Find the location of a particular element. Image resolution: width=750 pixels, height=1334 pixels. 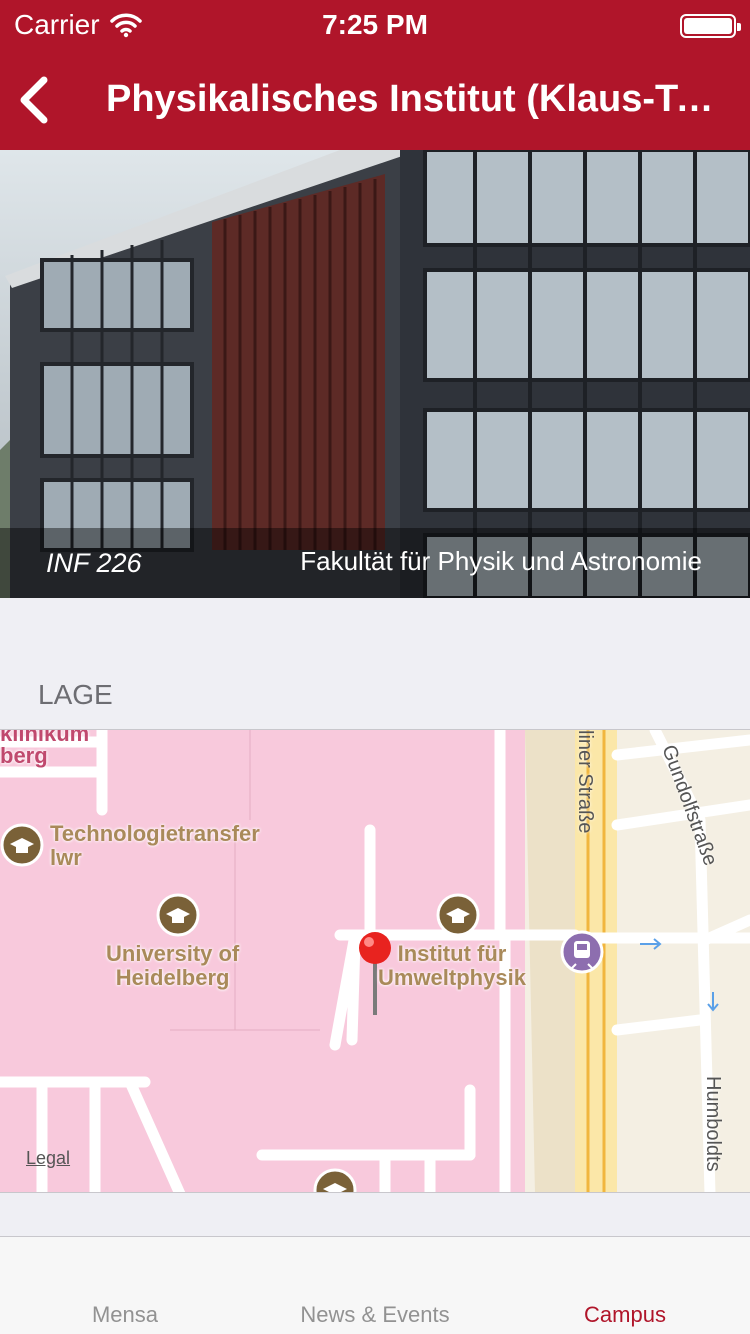

legal-link: Legal is located at coordinates (48, 1158).